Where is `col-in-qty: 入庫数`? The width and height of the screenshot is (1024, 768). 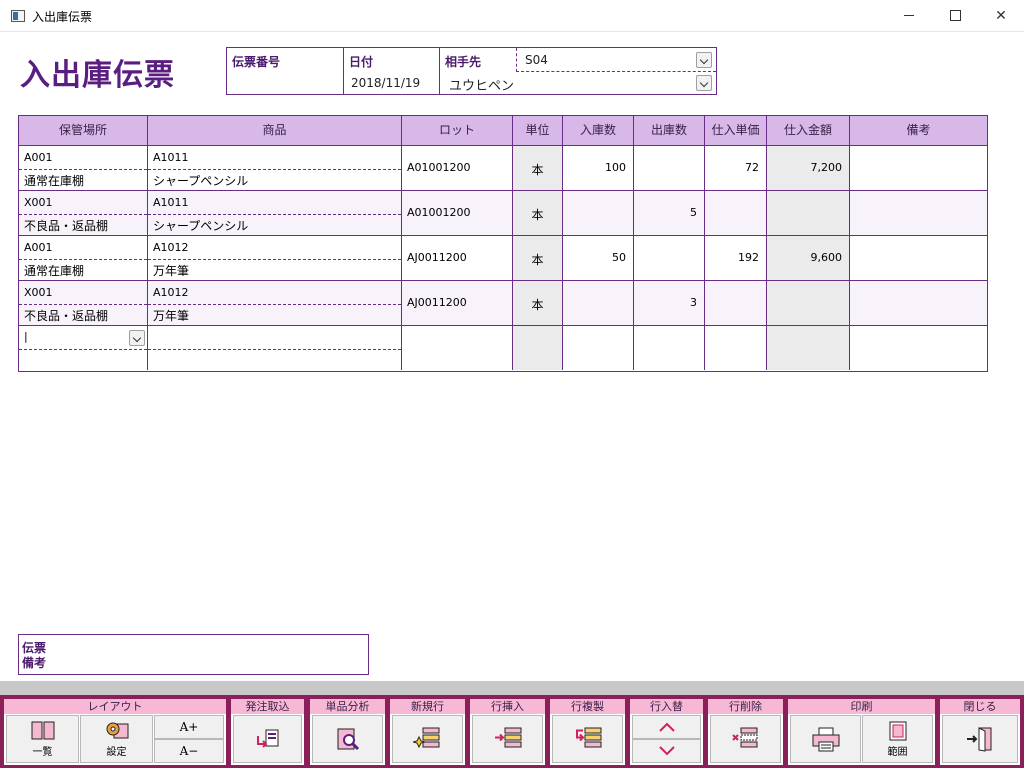
col-in-qty: 入庫数 is located at coordinates (598, 130).